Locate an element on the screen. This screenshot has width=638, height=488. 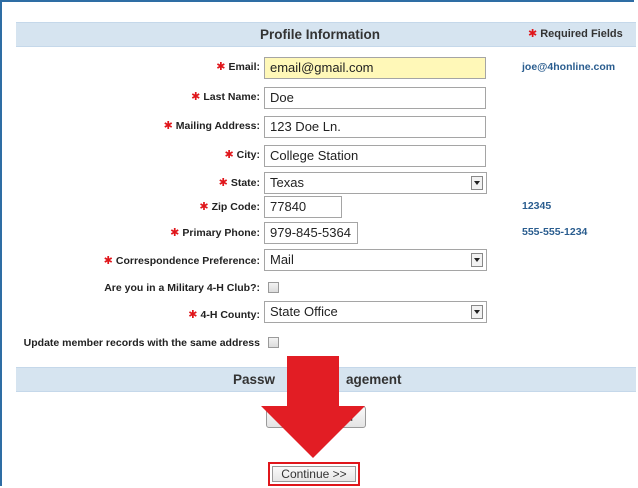
county-select: State Office is located at coordinates (375, 312).